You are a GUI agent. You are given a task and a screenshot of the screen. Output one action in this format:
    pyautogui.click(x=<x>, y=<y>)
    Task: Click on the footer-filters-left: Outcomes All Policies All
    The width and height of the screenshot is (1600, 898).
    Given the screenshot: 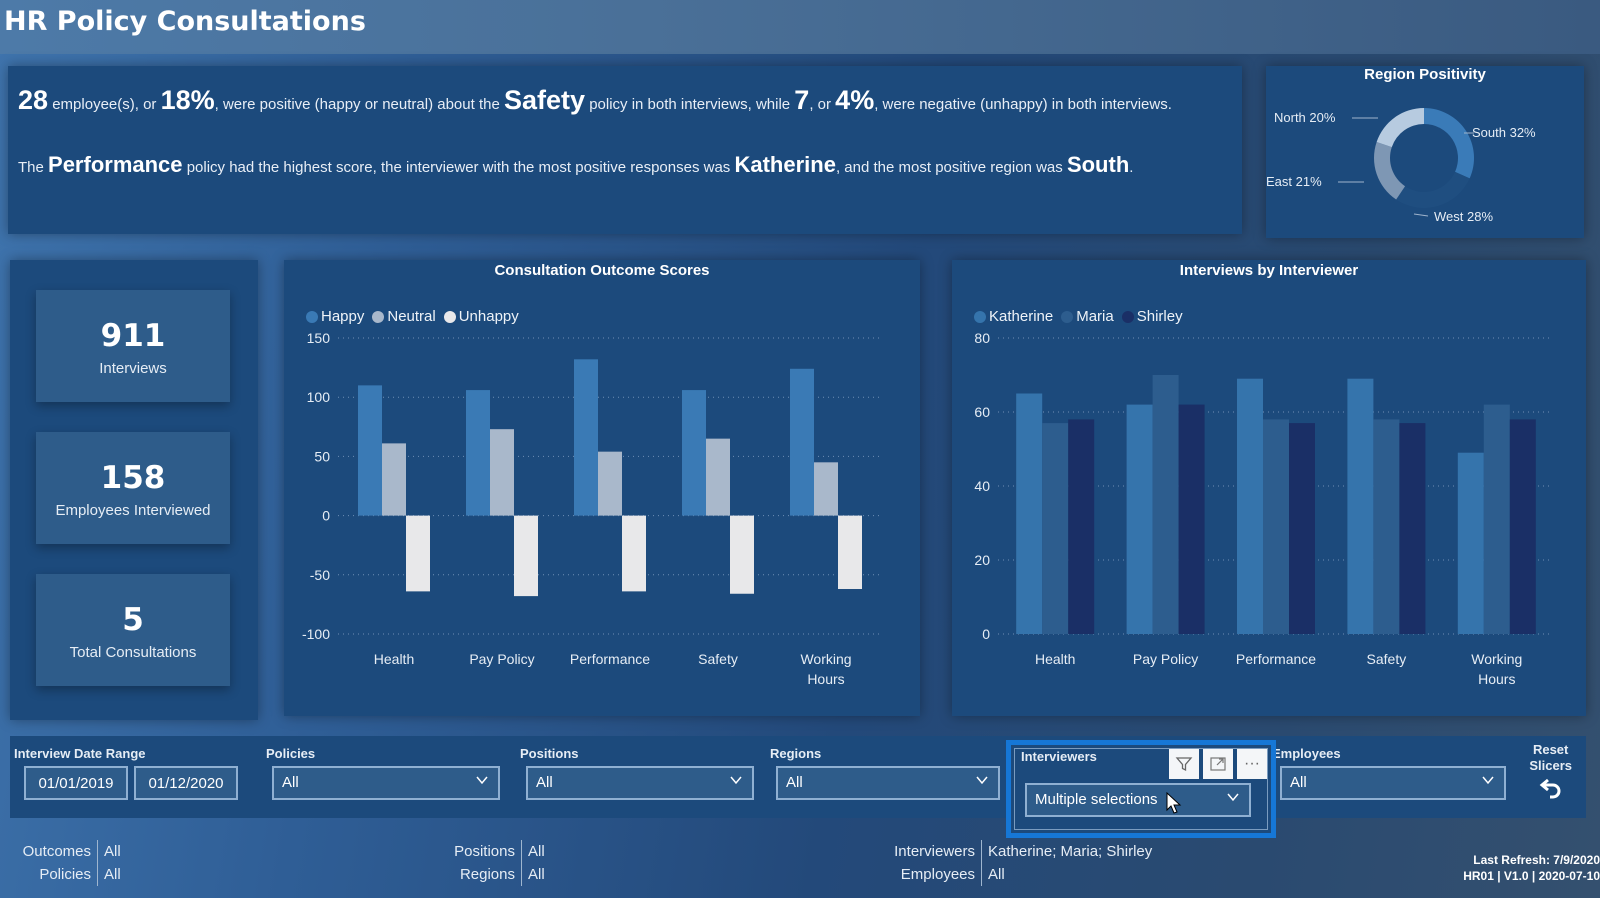 What is the action you would take?
    pyautogui.click(x=64, y=863)
    